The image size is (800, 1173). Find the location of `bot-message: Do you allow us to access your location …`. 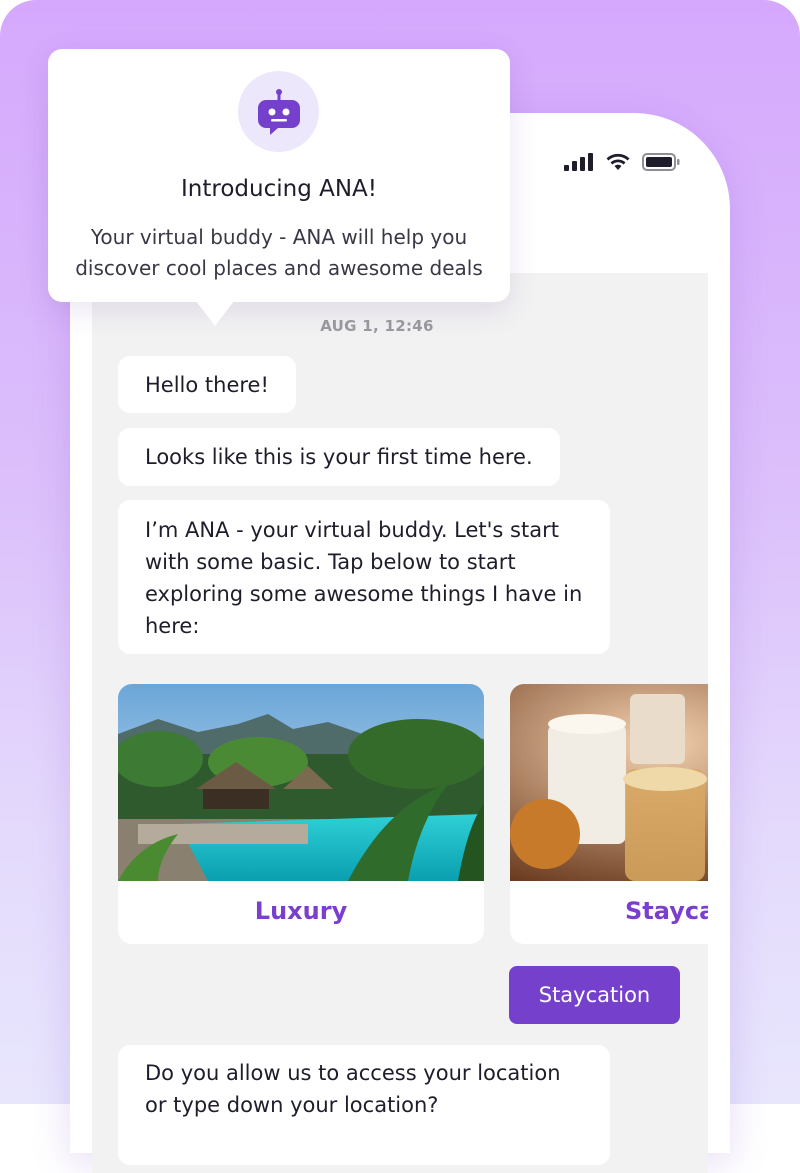

bot-message: Do you allow us to access your location … is located at coordinates (364, 1105).